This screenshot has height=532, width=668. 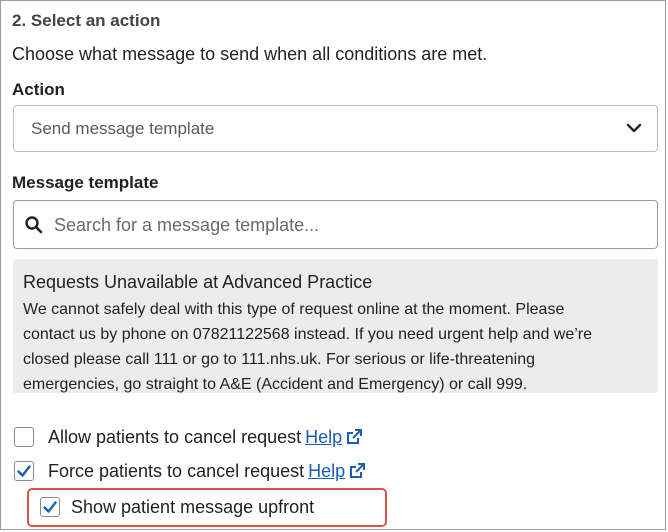 What do you see at coordinates (24, 437) in the screenshot?
I see `allow-cancel-checkbox` at bounding box center [24, 437].